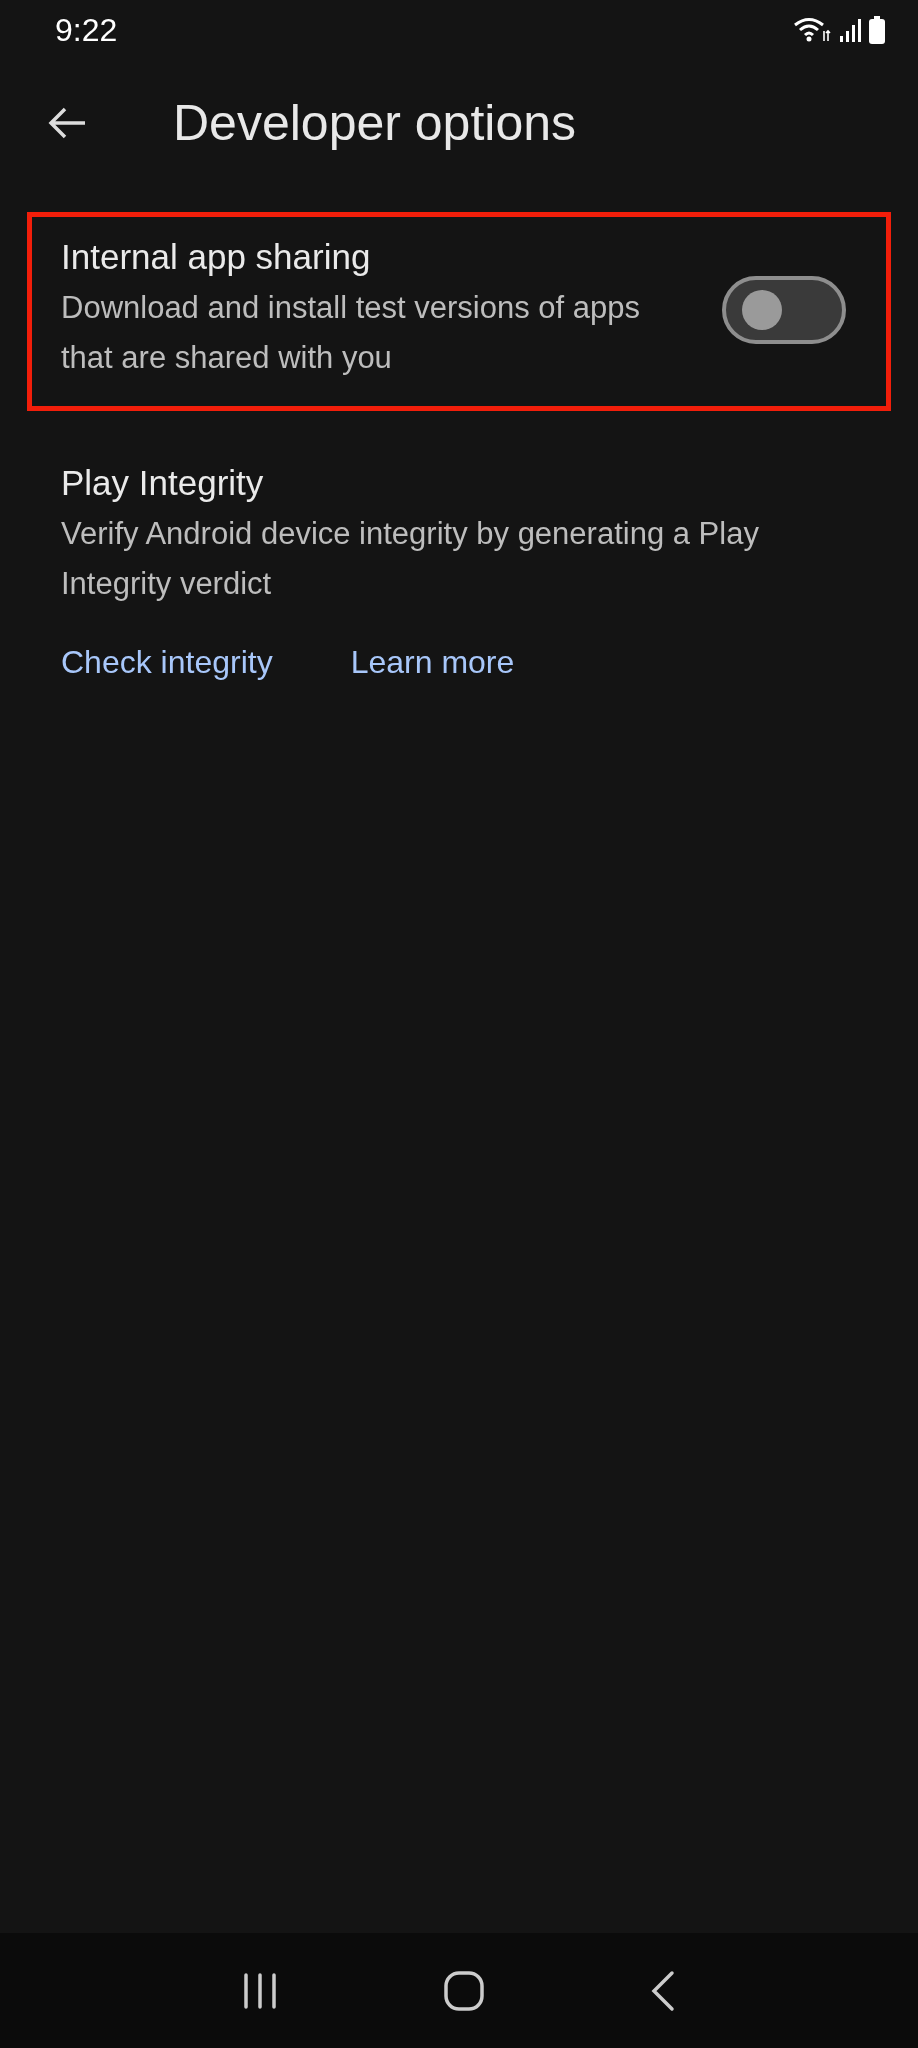  I want to click on setting-description: Download and install test versions of apps that are shared with you, so click(351, 333).